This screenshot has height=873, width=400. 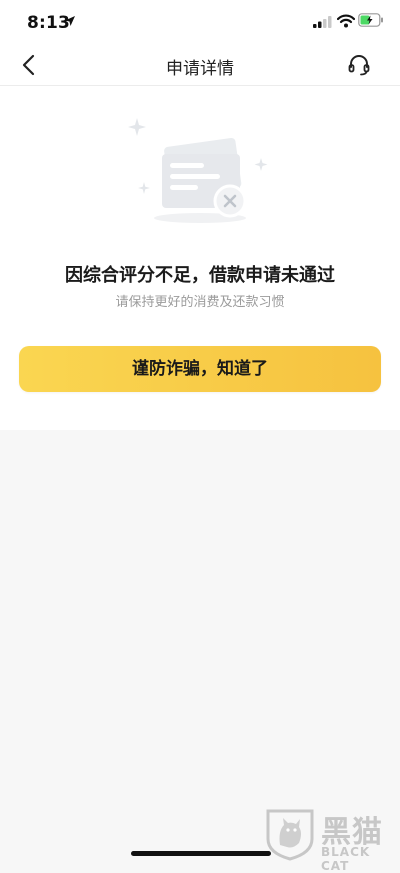 What do you see at coordinates (322, 22) in the screenshot?
I see `signal-icon` at bounding box center [322, 22].